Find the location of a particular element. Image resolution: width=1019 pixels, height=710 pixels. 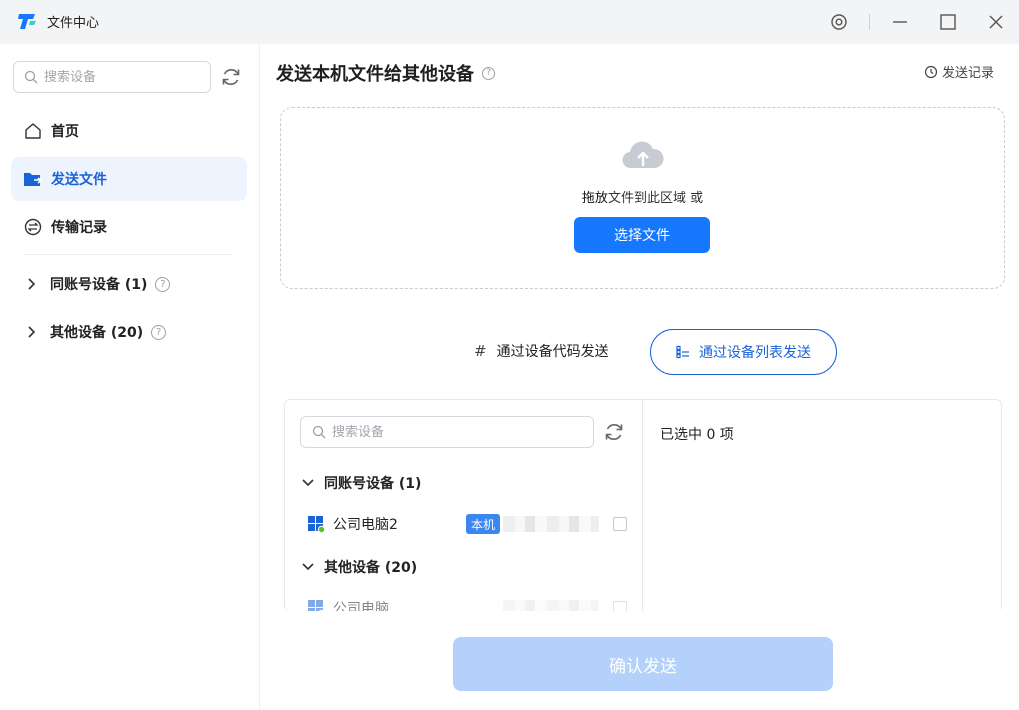

send-by-device-code-option: # 通过设备代码发送 is located at coordinates (541, 351).